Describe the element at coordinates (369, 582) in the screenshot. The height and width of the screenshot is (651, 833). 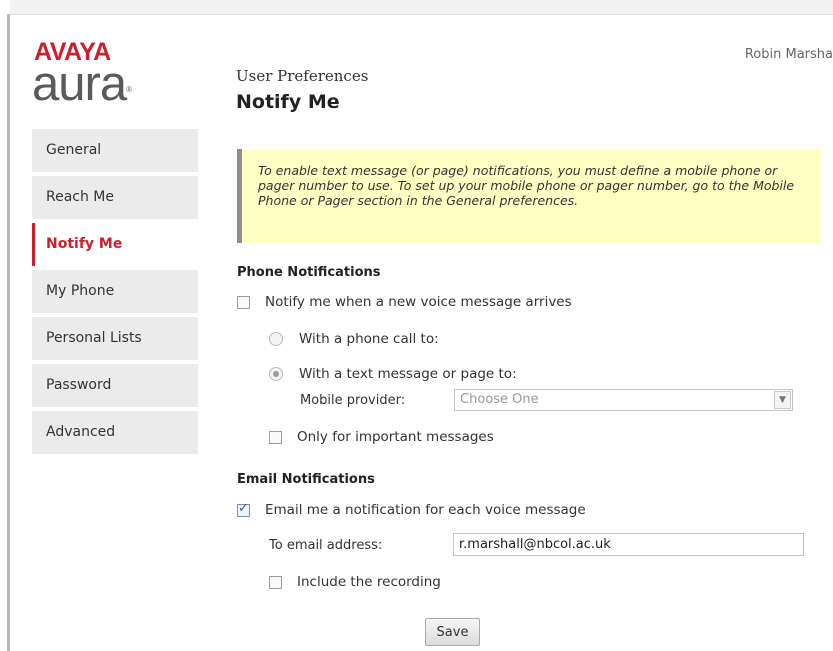
I see `include-recording-label: Include the recording` at that location.